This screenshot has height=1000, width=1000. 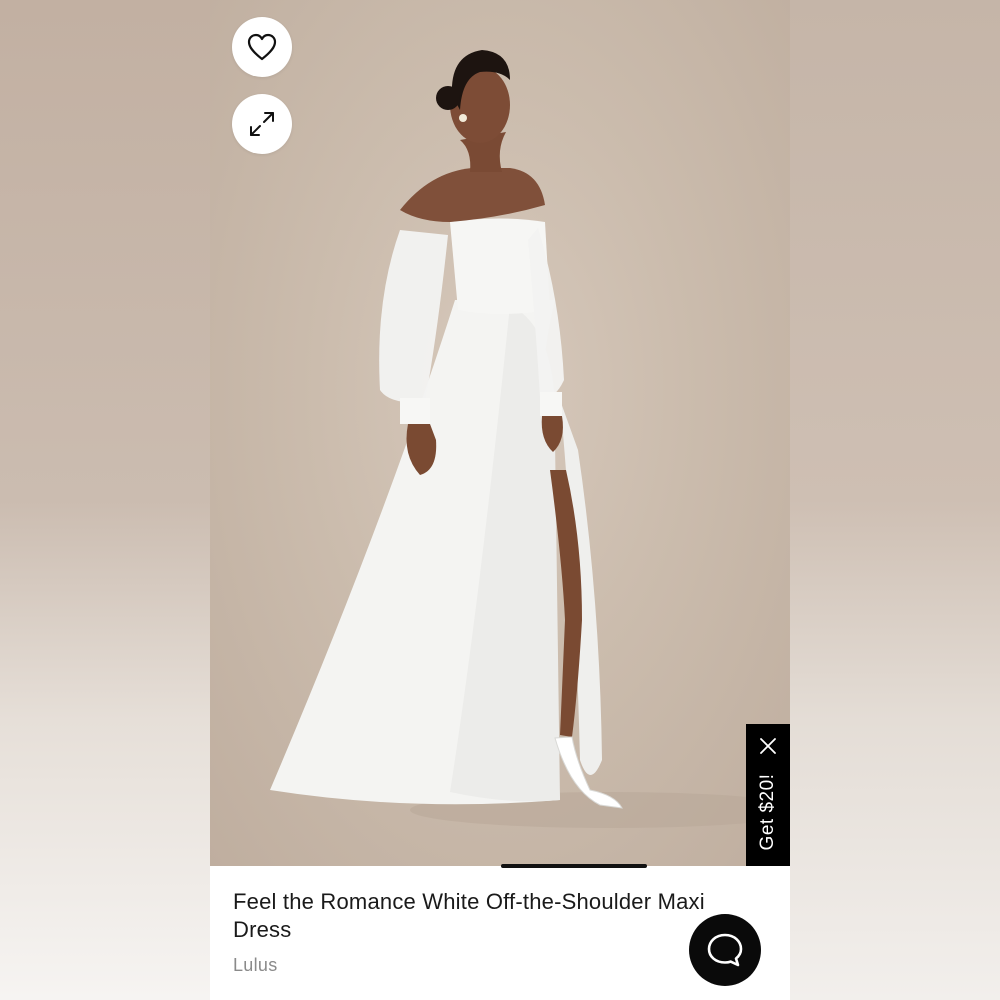 I want to click on promo-tab: Get $20!, so click(x=768, y=795).